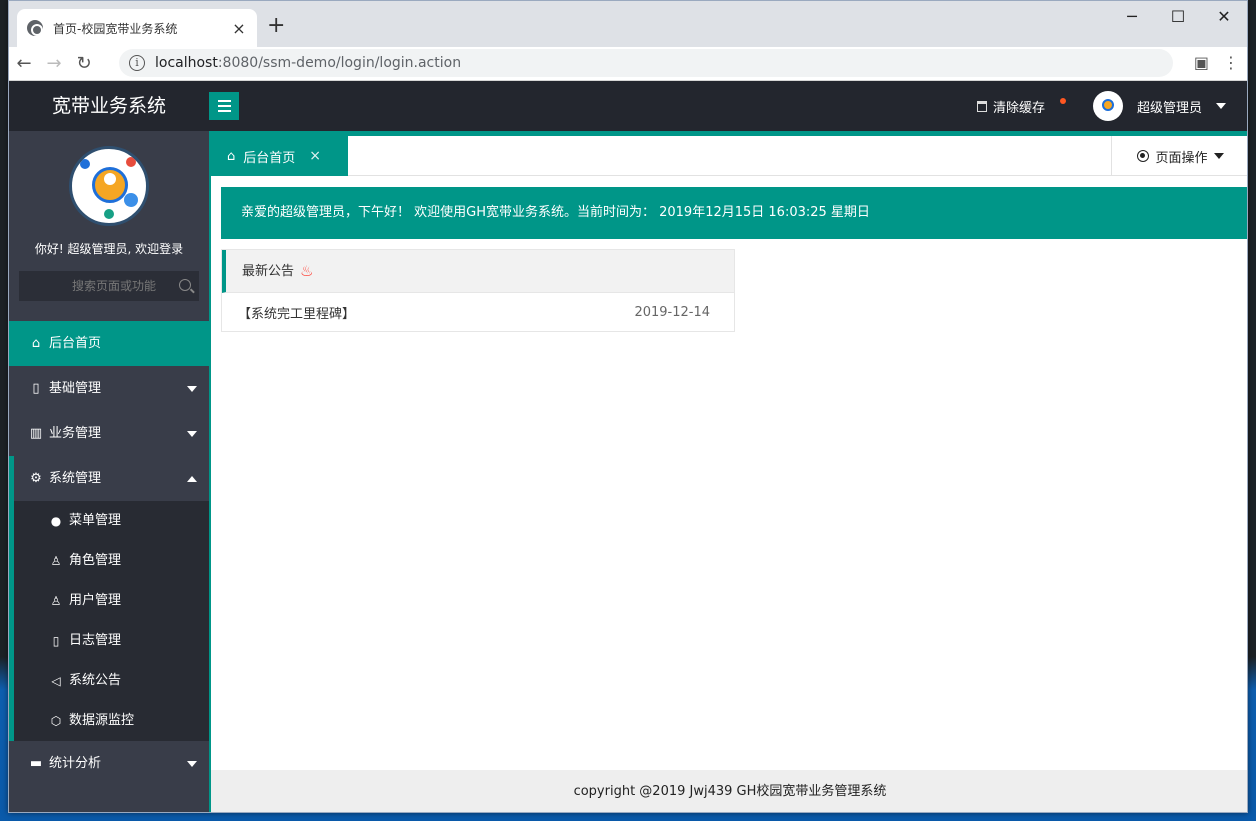  I want to click on clear-cache-label: 清除缓存, so click(1019, 108).